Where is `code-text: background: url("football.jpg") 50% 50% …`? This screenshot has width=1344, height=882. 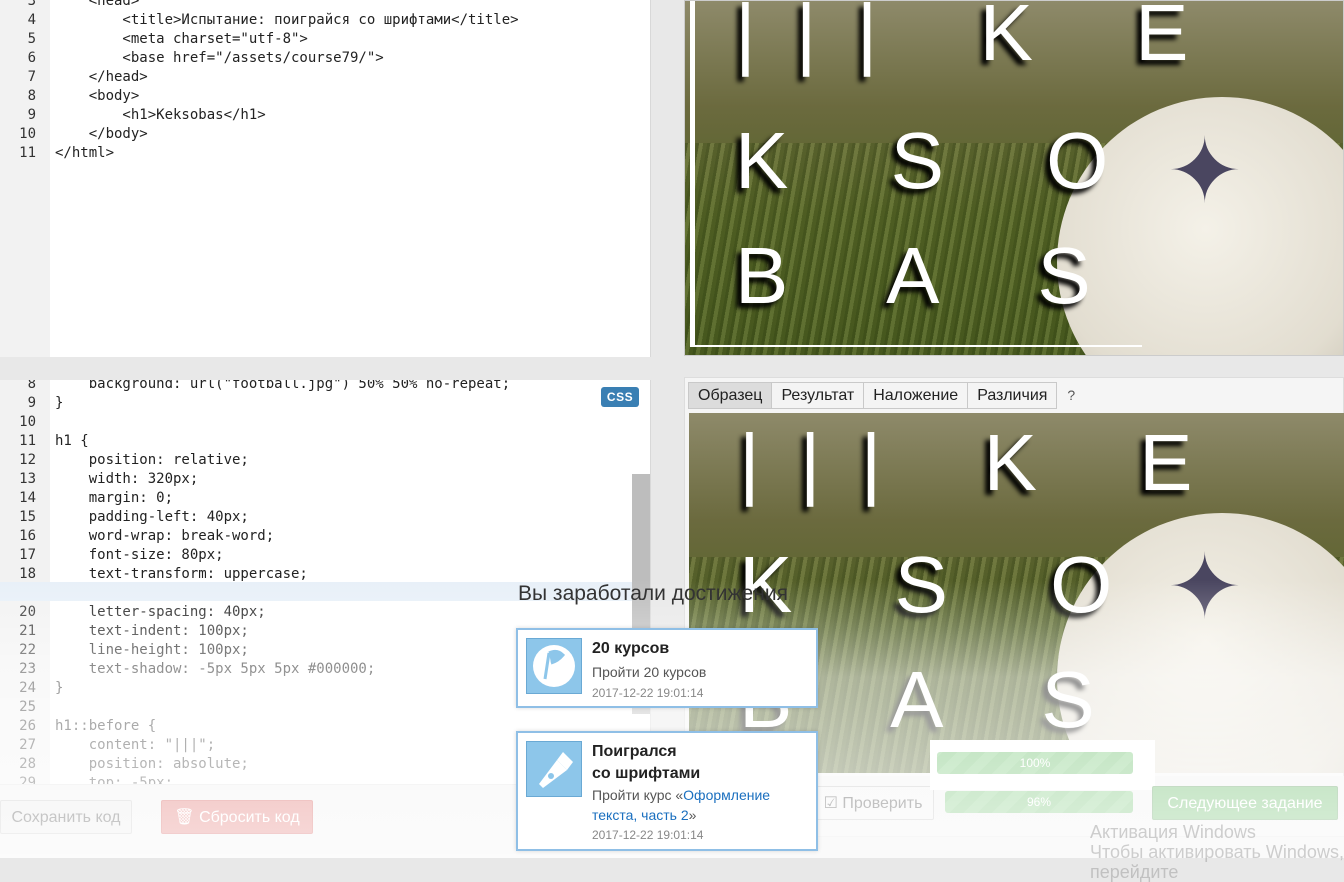 code-text: background: url("football.jpg") 50% 50% … is located at coordinates (282, 387).